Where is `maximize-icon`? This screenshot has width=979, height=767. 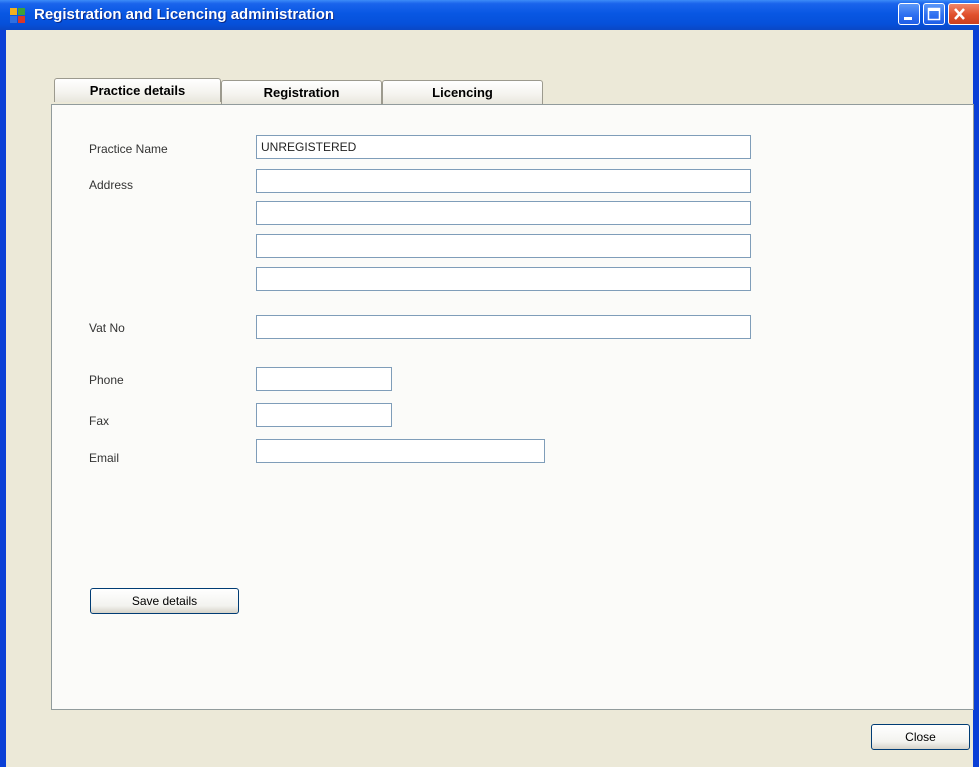 maximize-icon is located at coordinates (934, 14).